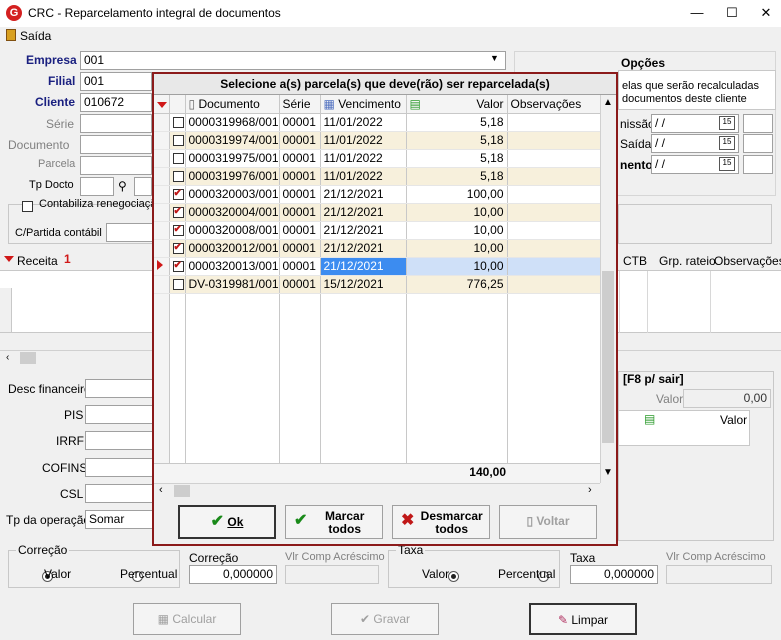  I want to click on pis-field, so click(119, 414).